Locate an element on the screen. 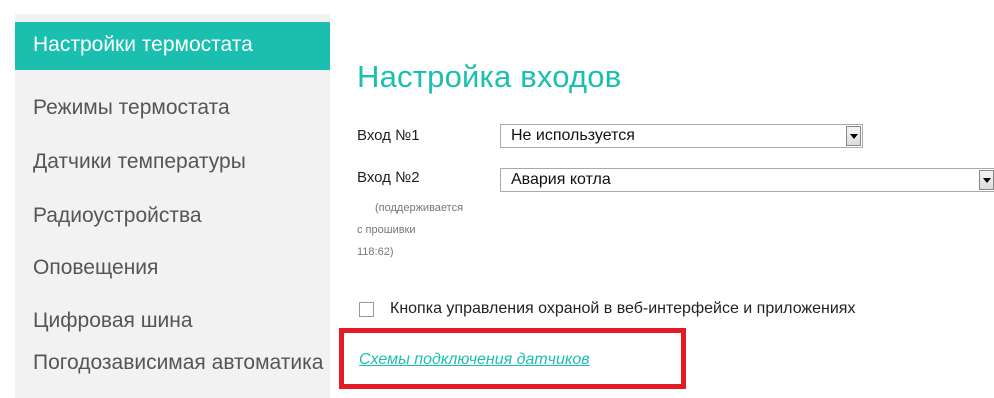 The height and width of the screenshot is (398, 994). sidebar-item-notifications: Оповещения is located at coordinates (172, 268).